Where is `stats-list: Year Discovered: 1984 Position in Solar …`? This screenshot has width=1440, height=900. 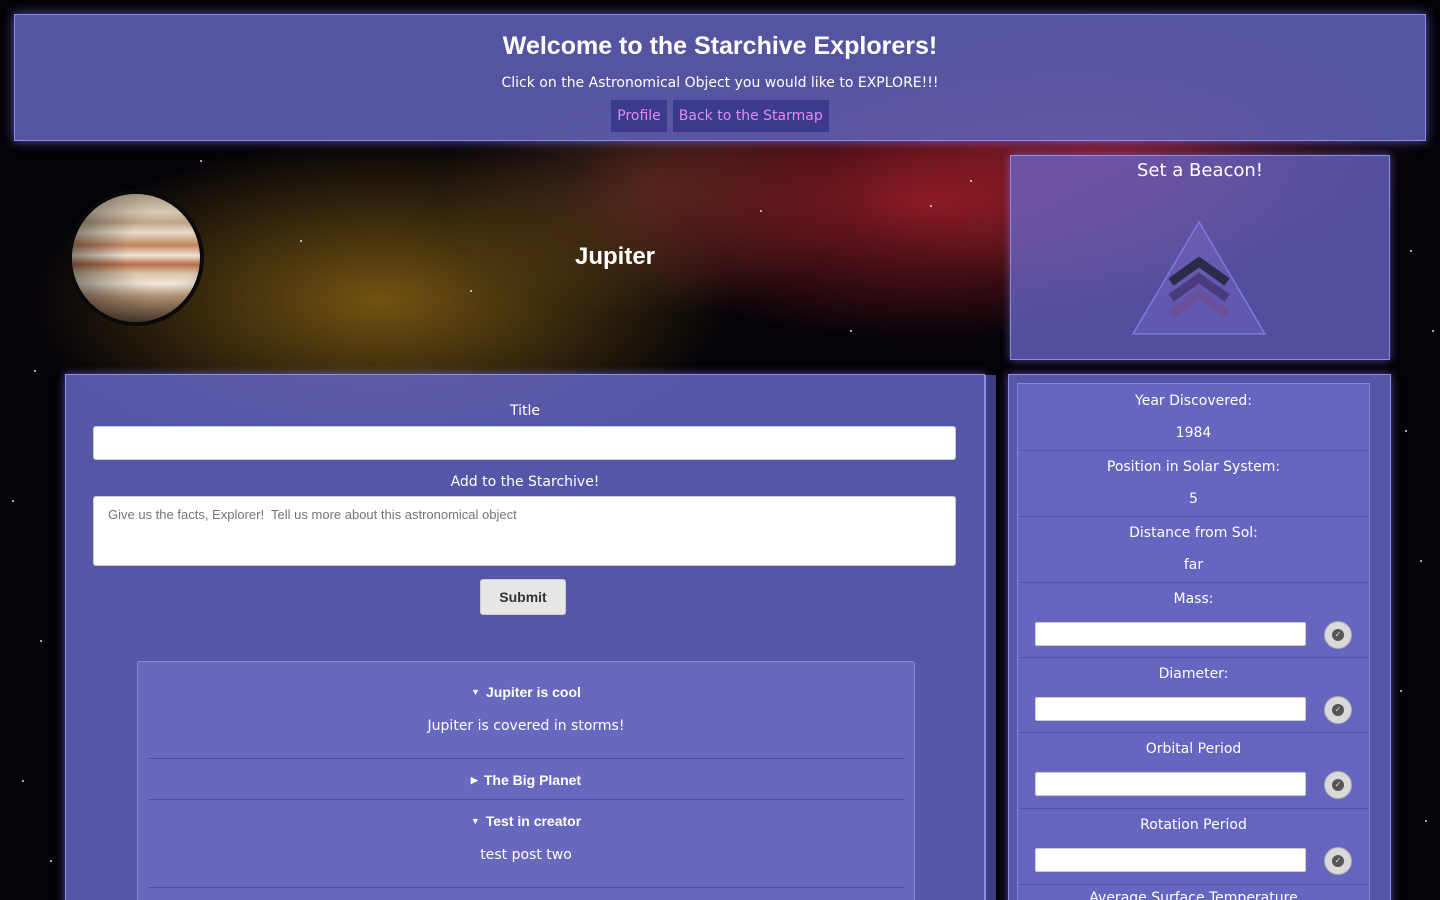 stats-list: Year Discovered: 1984 Position in Solar … is located at coordinates (1193, 641).